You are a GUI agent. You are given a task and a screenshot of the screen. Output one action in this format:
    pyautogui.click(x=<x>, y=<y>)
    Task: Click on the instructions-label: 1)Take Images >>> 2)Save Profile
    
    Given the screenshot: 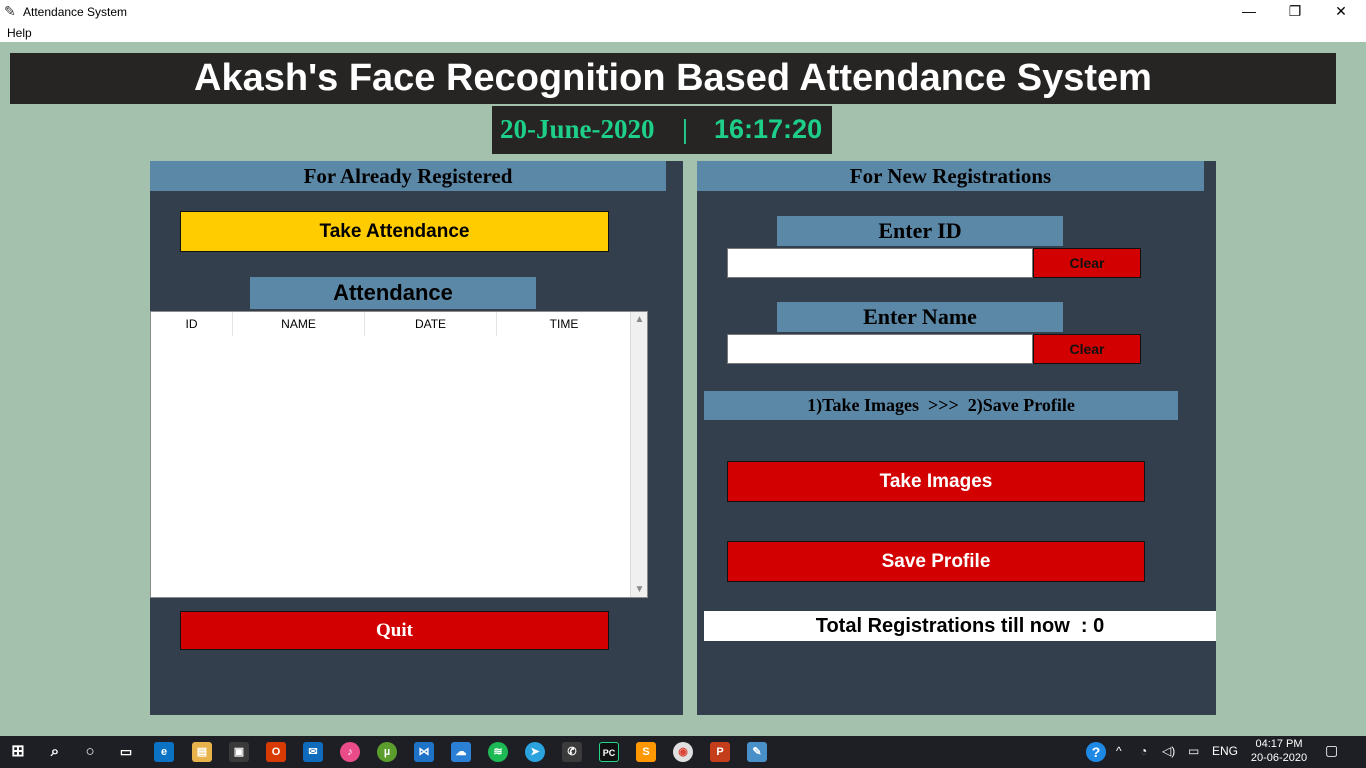 What is the action you would take?
    pyautogui.click(x=941, y=405)
    